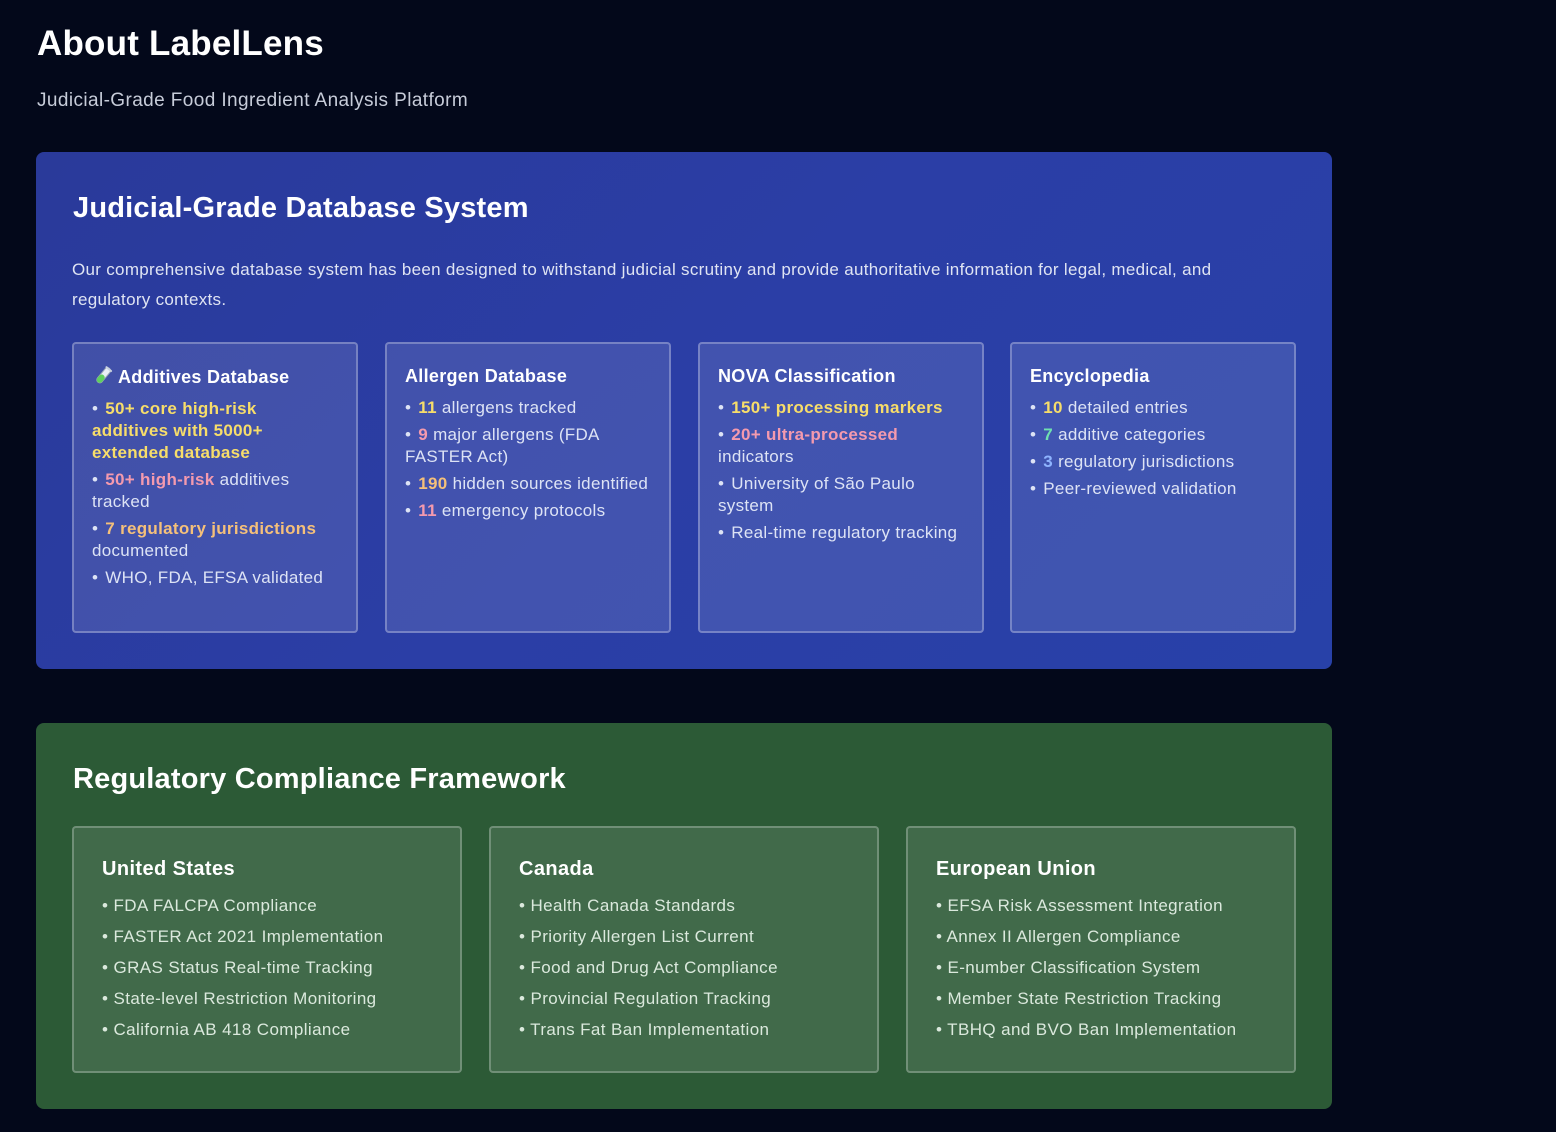 This screenshot has width=1556, height=1132. What do you see at coordinates (491, 407) in the screenshot?
I see `list-item: • 11 allergens tracked` at bounding box center [491, 407].